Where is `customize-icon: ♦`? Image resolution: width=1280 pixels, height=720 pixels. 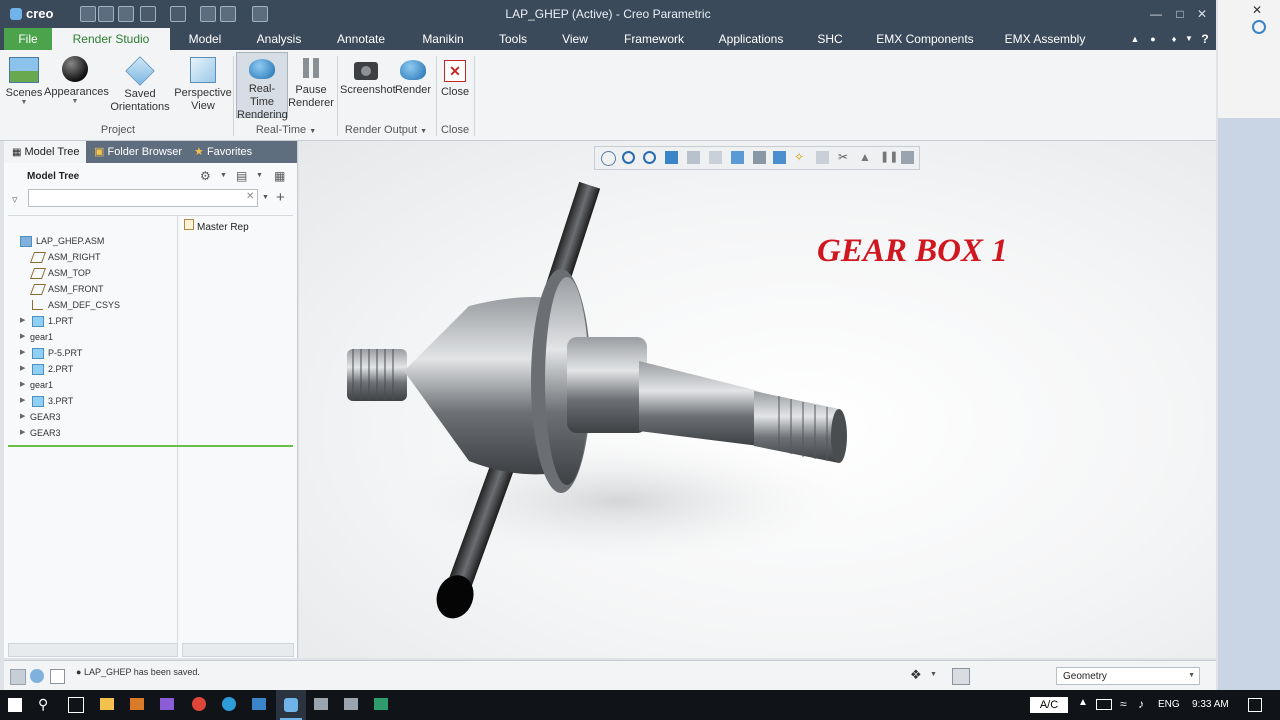 customize-icon: ♦ is located at coordinates (1174, 39).